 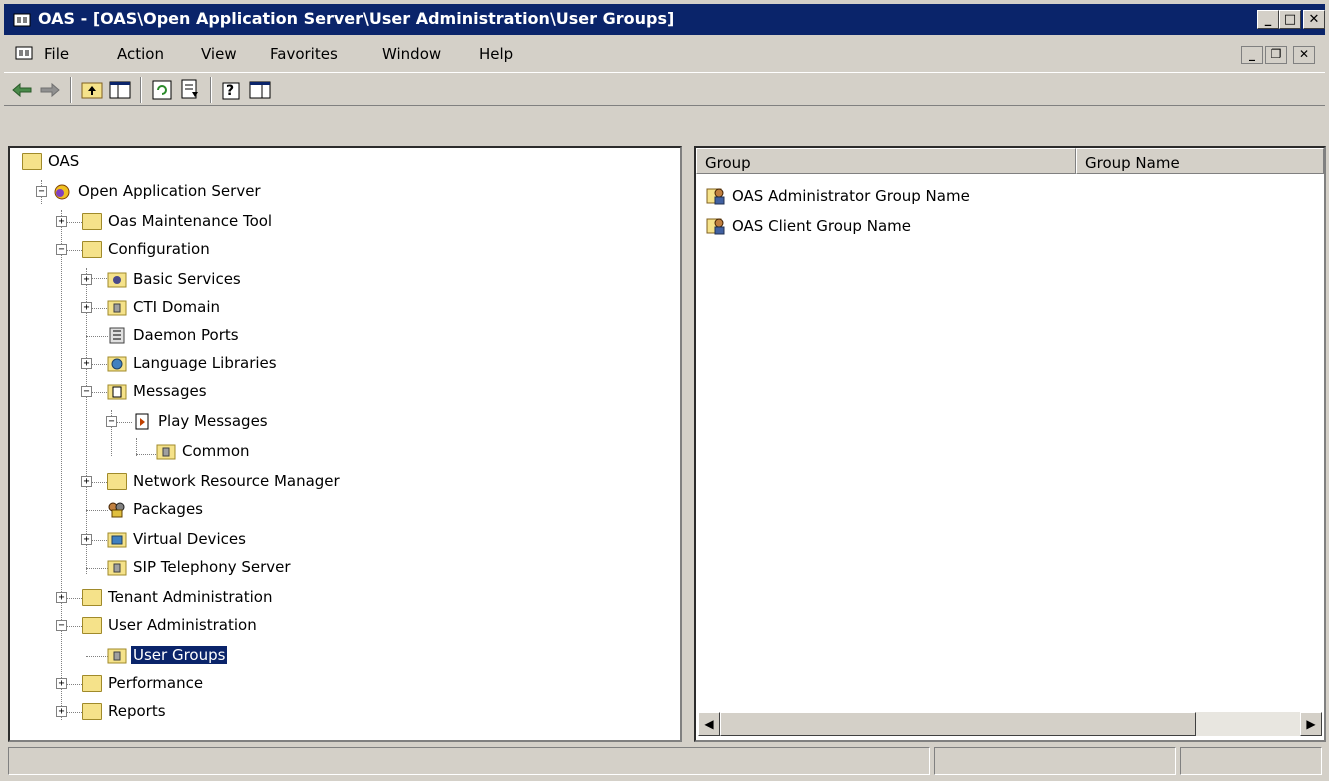 I want to click on help-icon: ?, so click(x=232, y=90).